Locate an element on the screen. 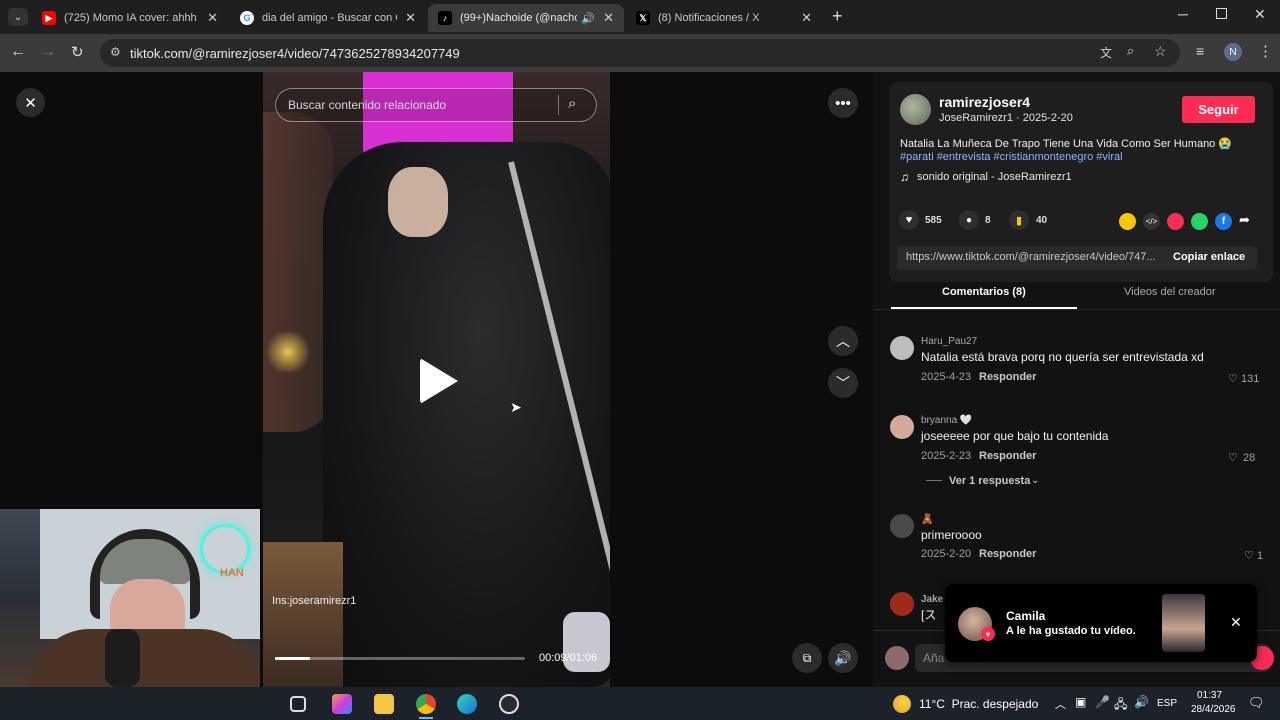  profile-avatar: N is located at coordinates (1233, 52).